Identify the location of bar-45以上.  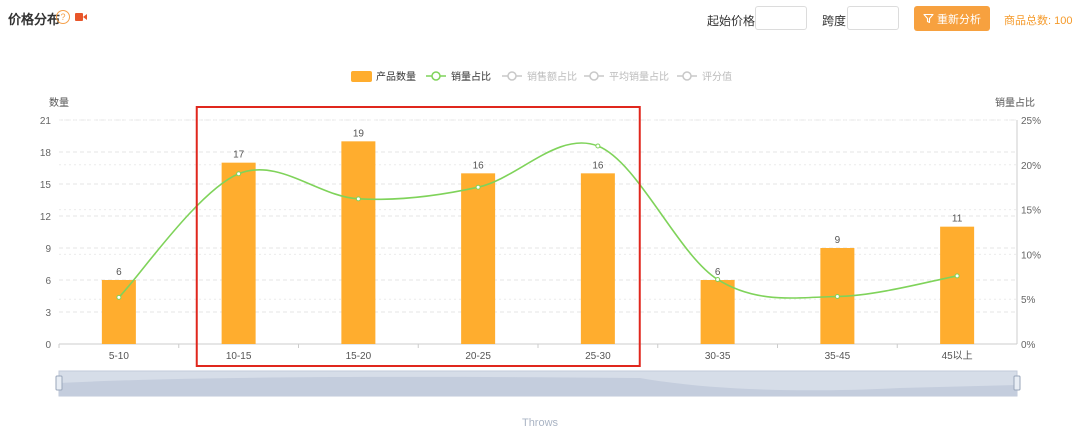
(957, 285).